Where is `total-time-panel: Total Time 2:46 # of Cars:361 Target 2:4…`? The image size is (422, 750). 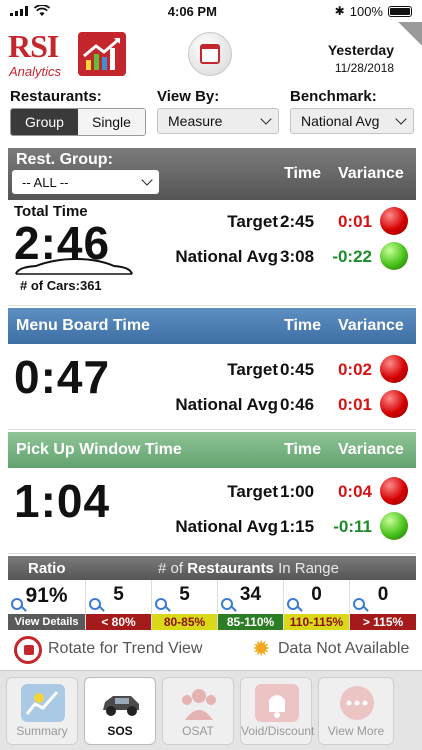
total-time-panel: Total Time 2:46 # of Cars:361 Target 2:4… is located at coordinates (212, 253).